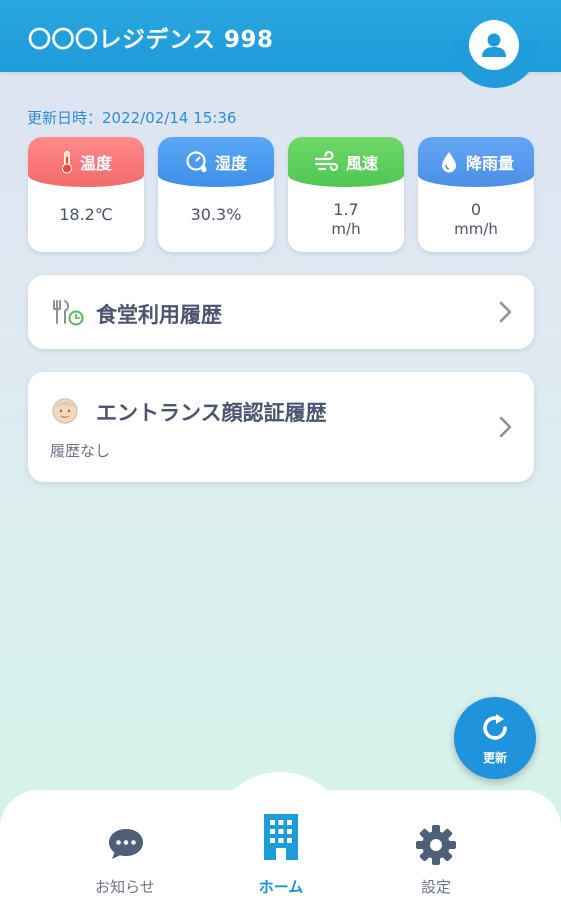  What do you see at coordinates (281, 887) in the screenshot?
I see `nav-label-home: ホーム` at bounding box center [281, 887].